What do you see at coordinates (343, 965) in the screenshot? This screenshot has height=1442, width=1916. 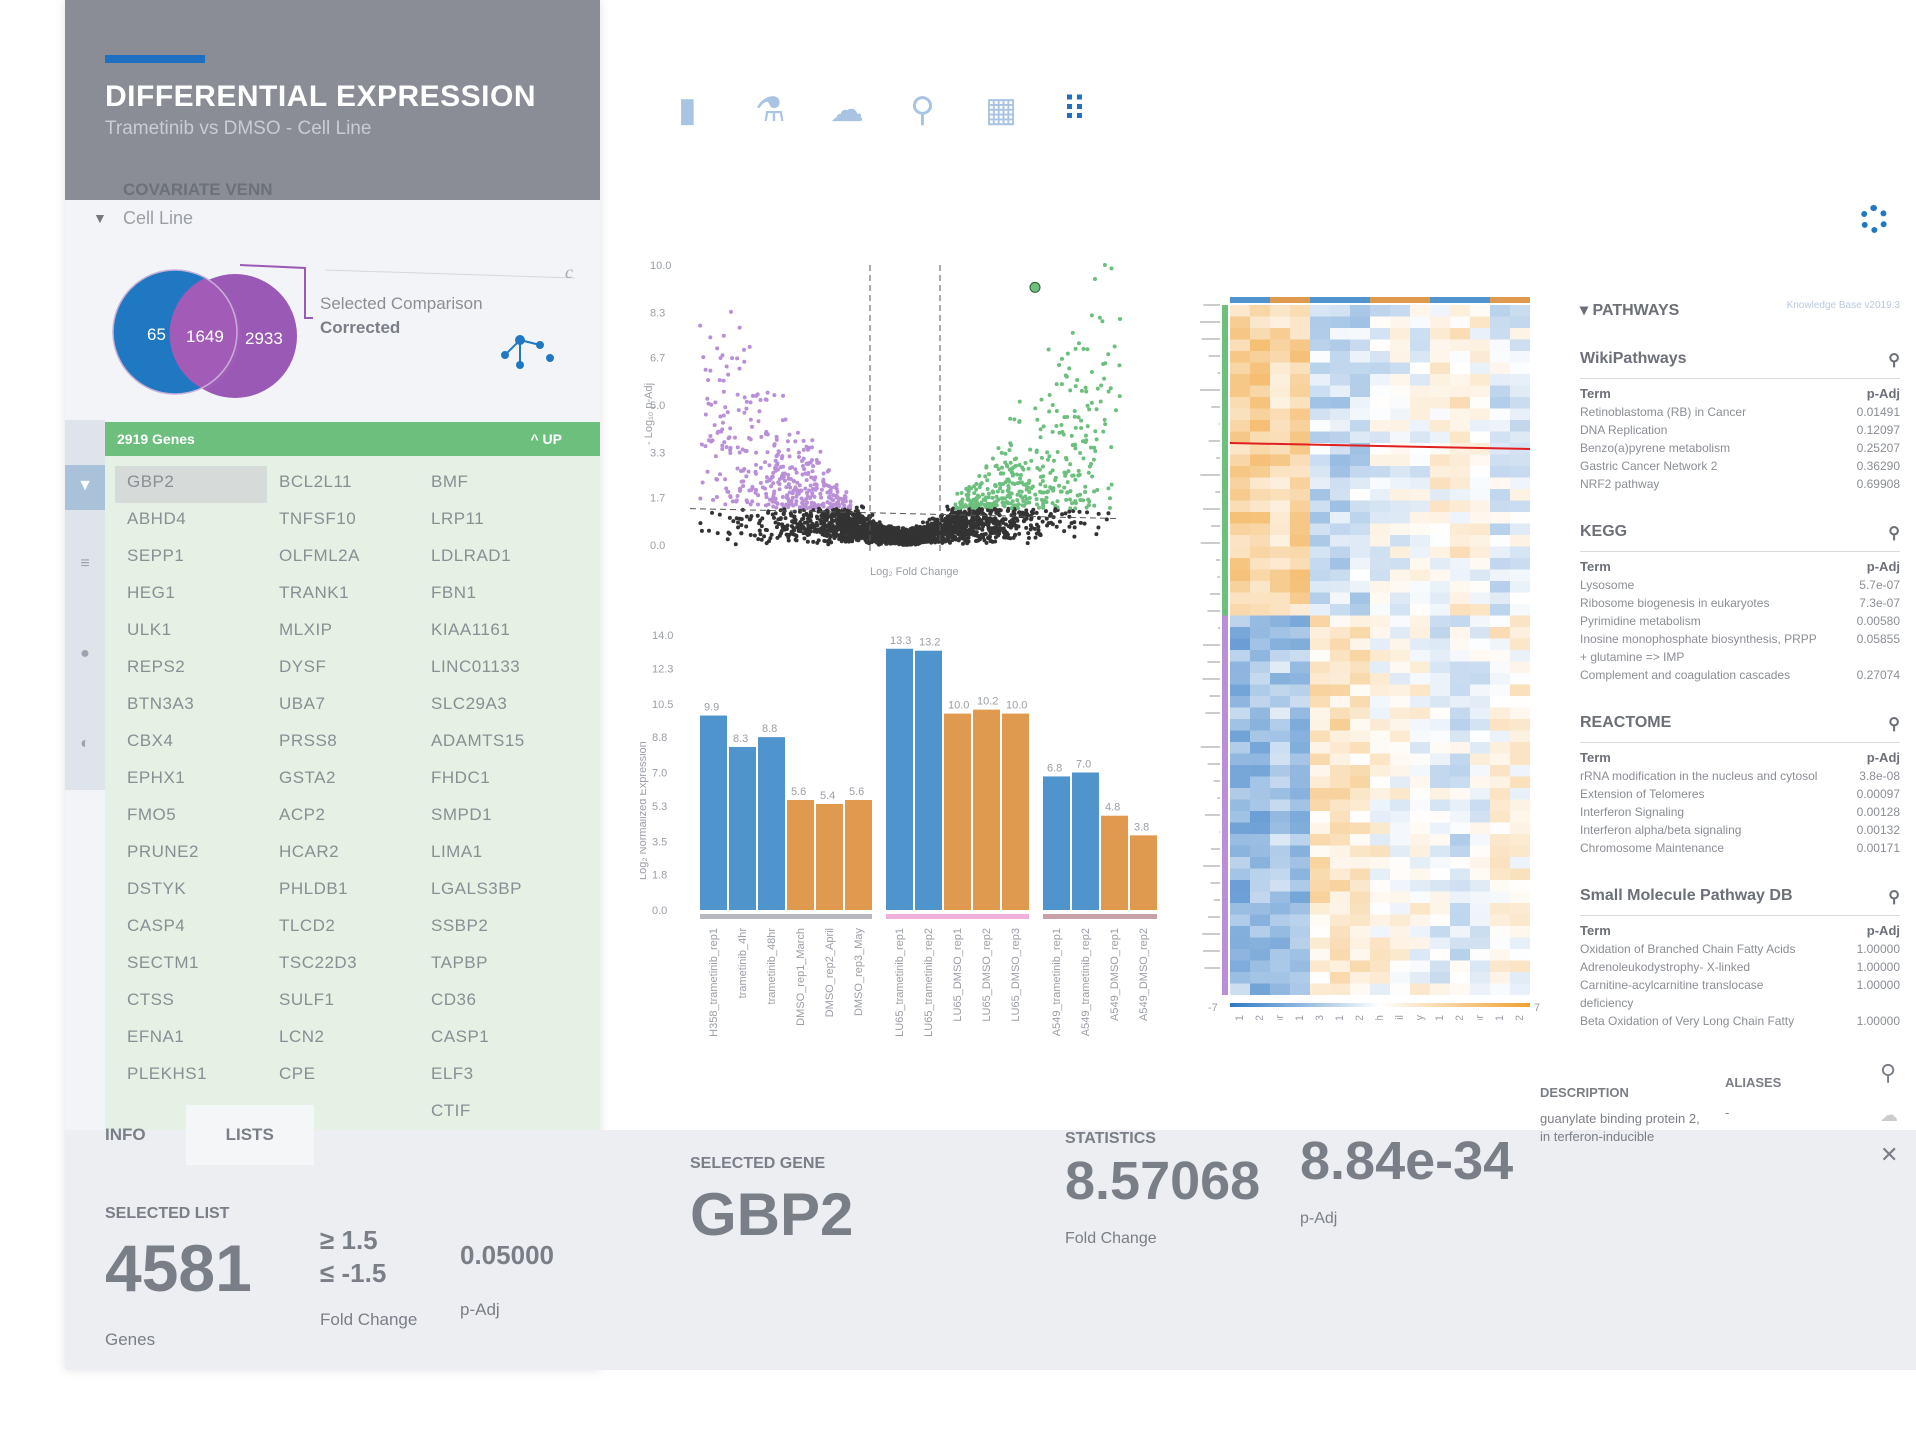 I see `gene-item: TSC22D3` at bounding box center [343, 965].